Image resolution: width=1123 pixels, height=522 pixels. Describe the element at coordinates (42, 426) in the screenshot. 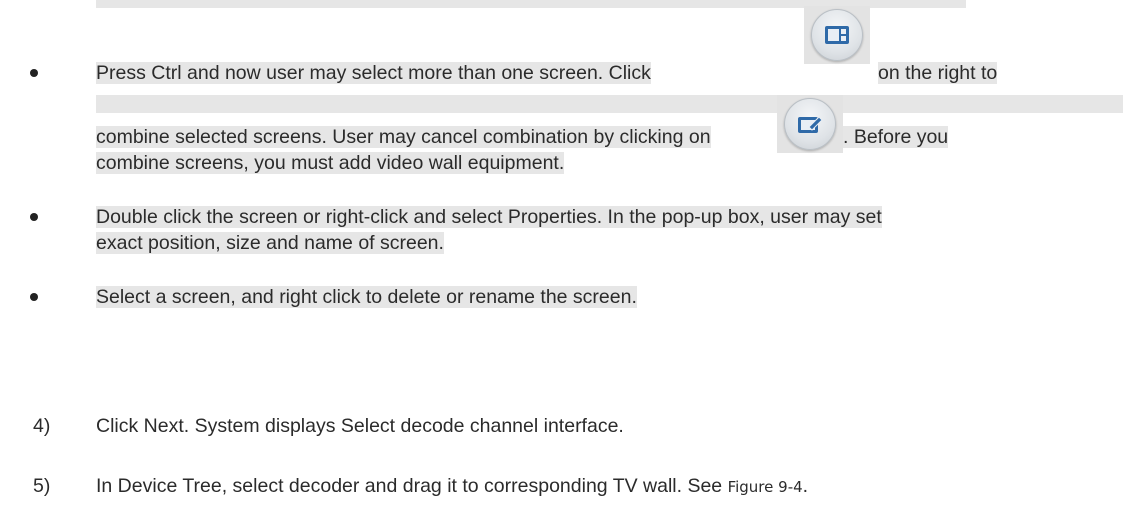

I see `step-4-number: 4)` at that location.